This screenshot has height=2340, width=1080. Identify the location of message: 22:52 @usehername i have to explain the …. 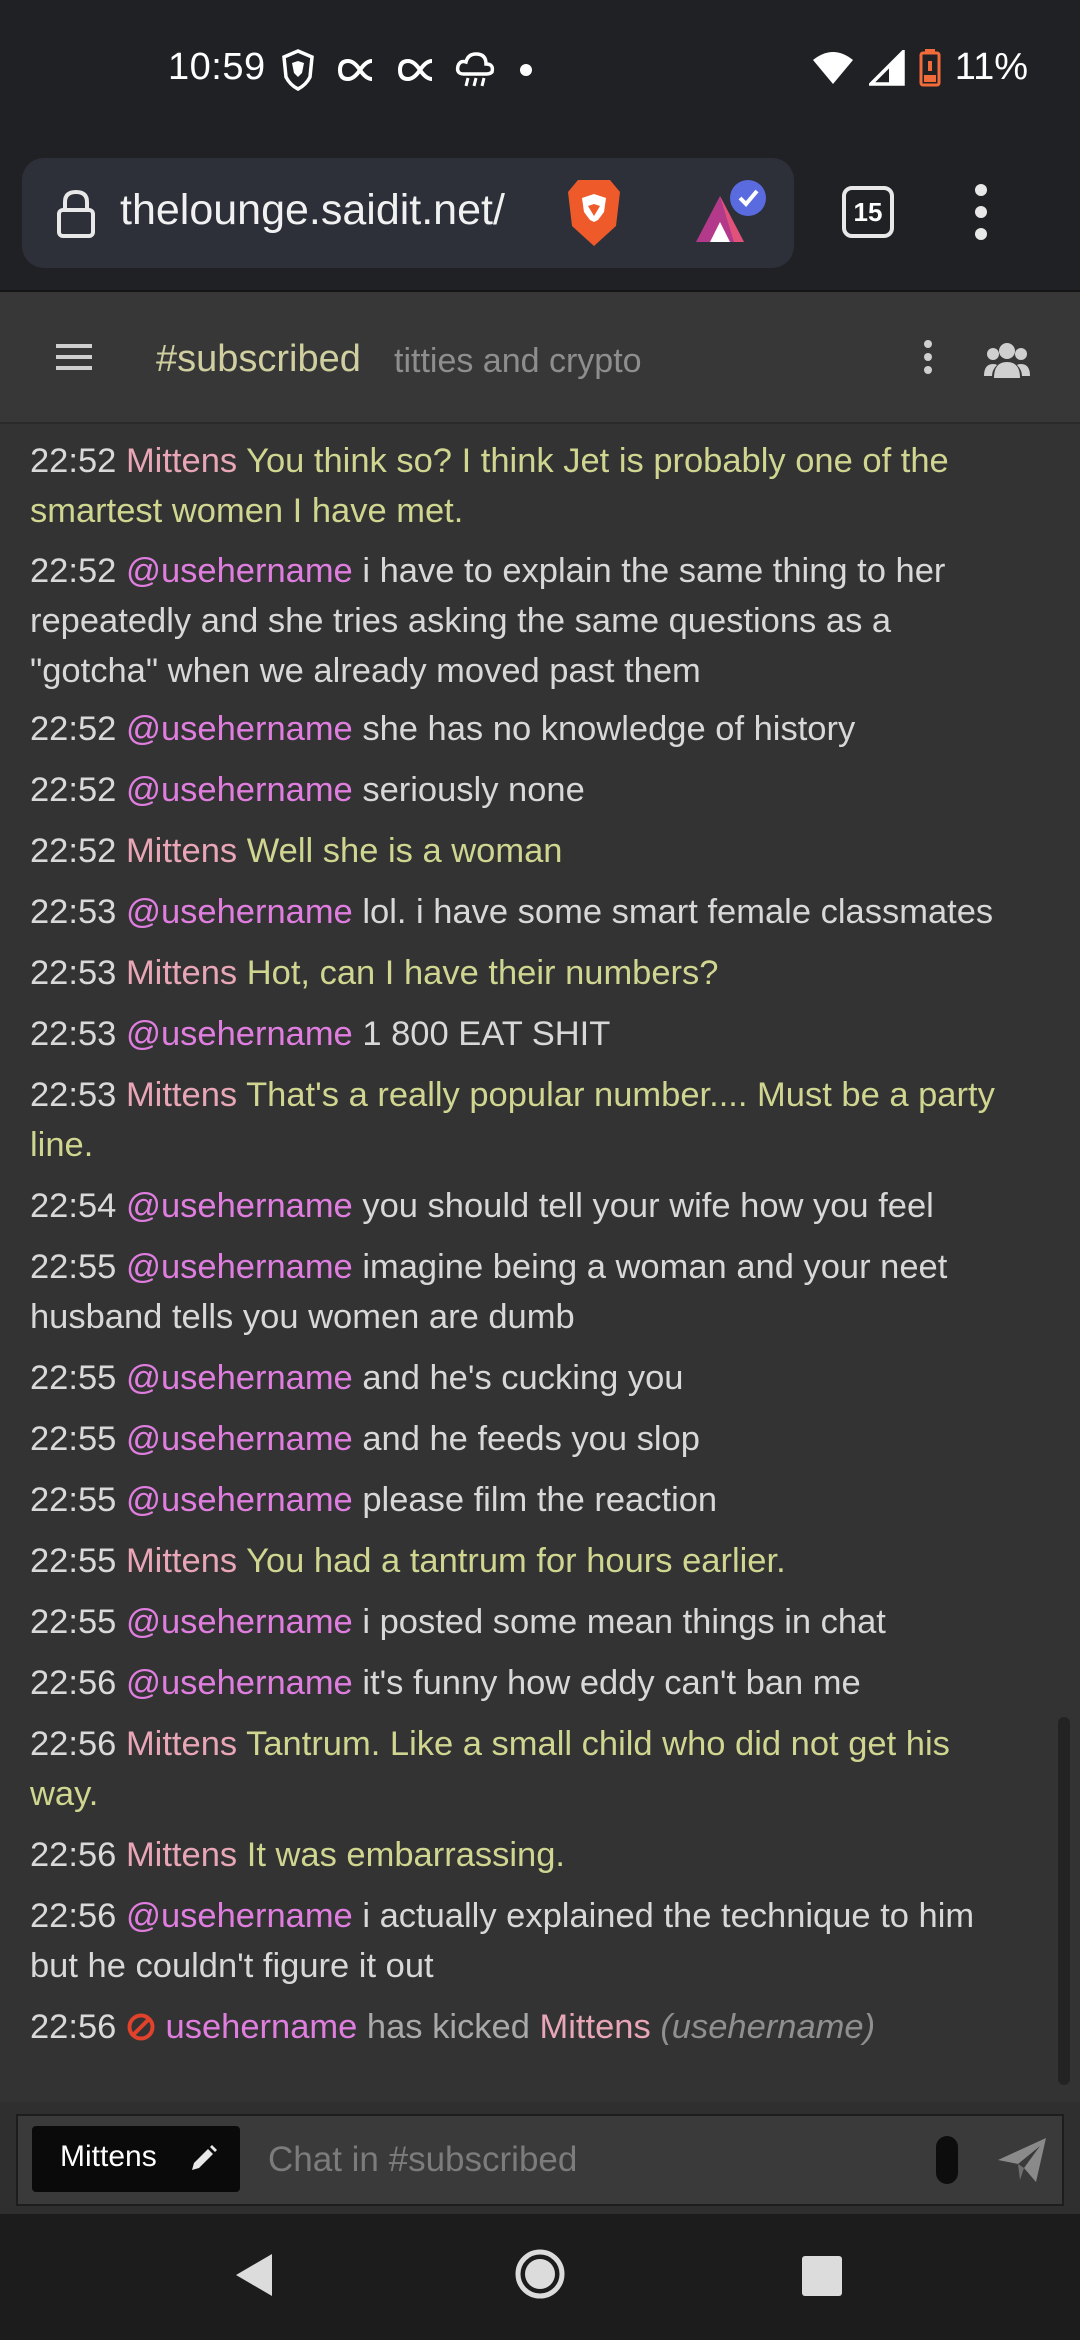
(525, 621).